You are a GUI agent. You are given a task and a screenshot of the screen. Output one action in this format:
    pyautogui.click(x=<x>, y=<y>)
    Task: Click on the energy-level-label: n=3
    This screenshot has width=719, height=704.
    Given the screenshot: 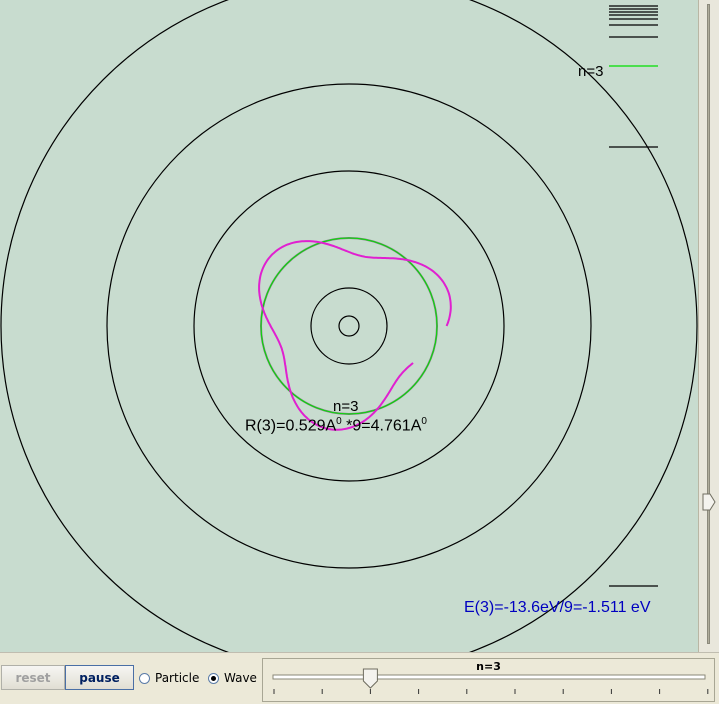 What is the action you would take?
    pyautogui.click(x=591, y=71)
    